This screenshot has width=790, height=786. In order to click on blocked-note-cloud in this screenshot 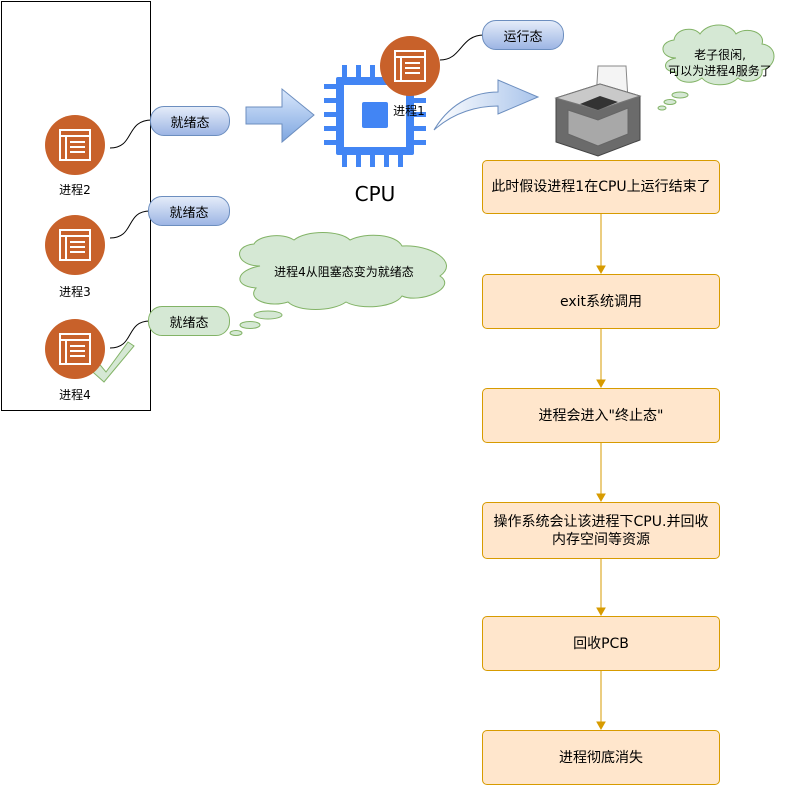, I will do `click(338, 284)`.